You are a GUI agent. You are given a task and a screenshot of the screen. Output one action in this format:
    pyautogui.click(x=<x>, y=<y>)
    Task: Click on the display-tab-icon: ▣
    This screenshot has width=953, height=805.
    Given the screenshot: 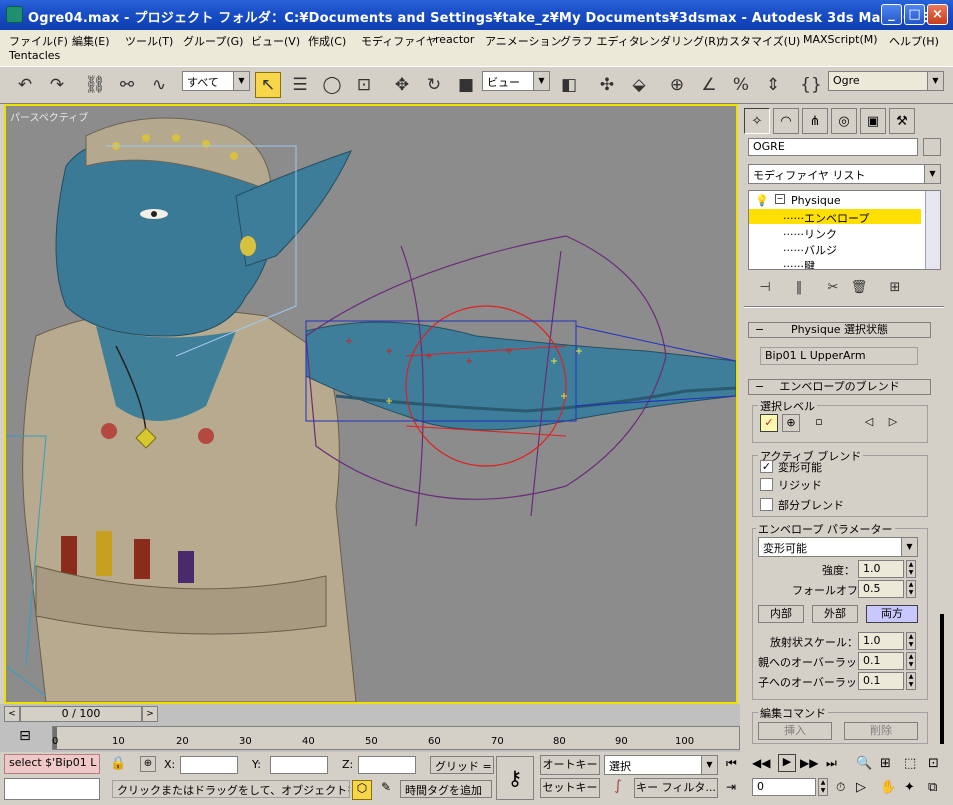 What is the action you would take?
    pyautogui.click(x=873, y=121)
    